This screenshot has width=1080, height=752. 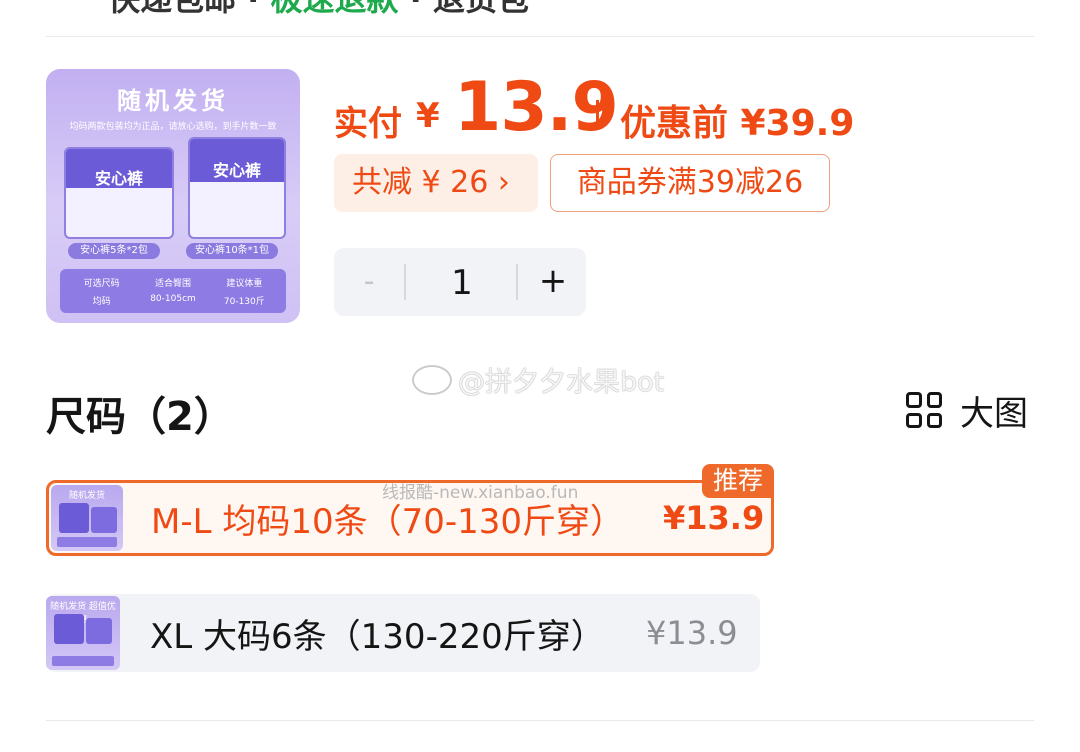 I want to click on spec-header: 可选尺码, so click(x=101, y=283).